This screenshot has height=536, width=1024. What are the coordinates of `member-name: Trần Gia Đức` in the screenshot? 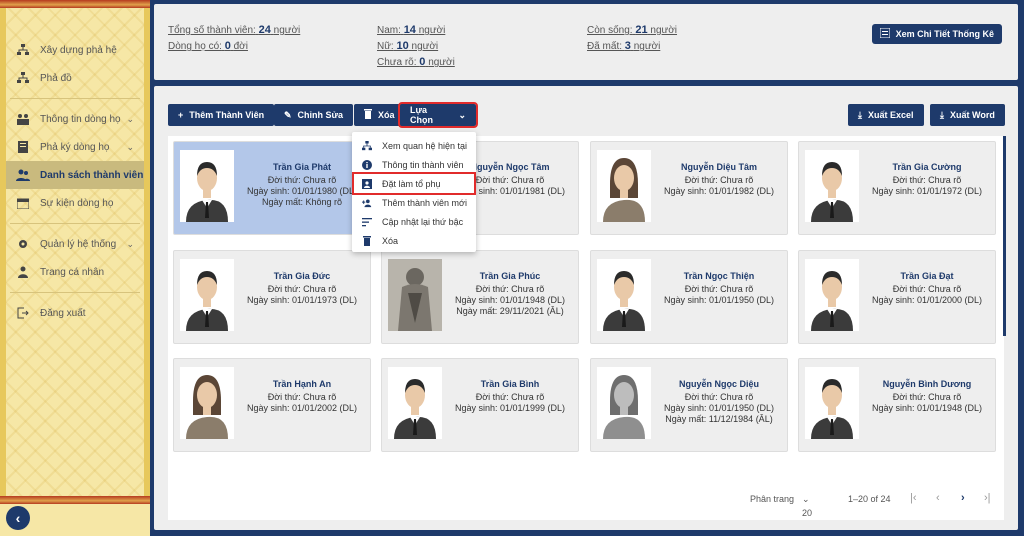 It's located at (302, 276).